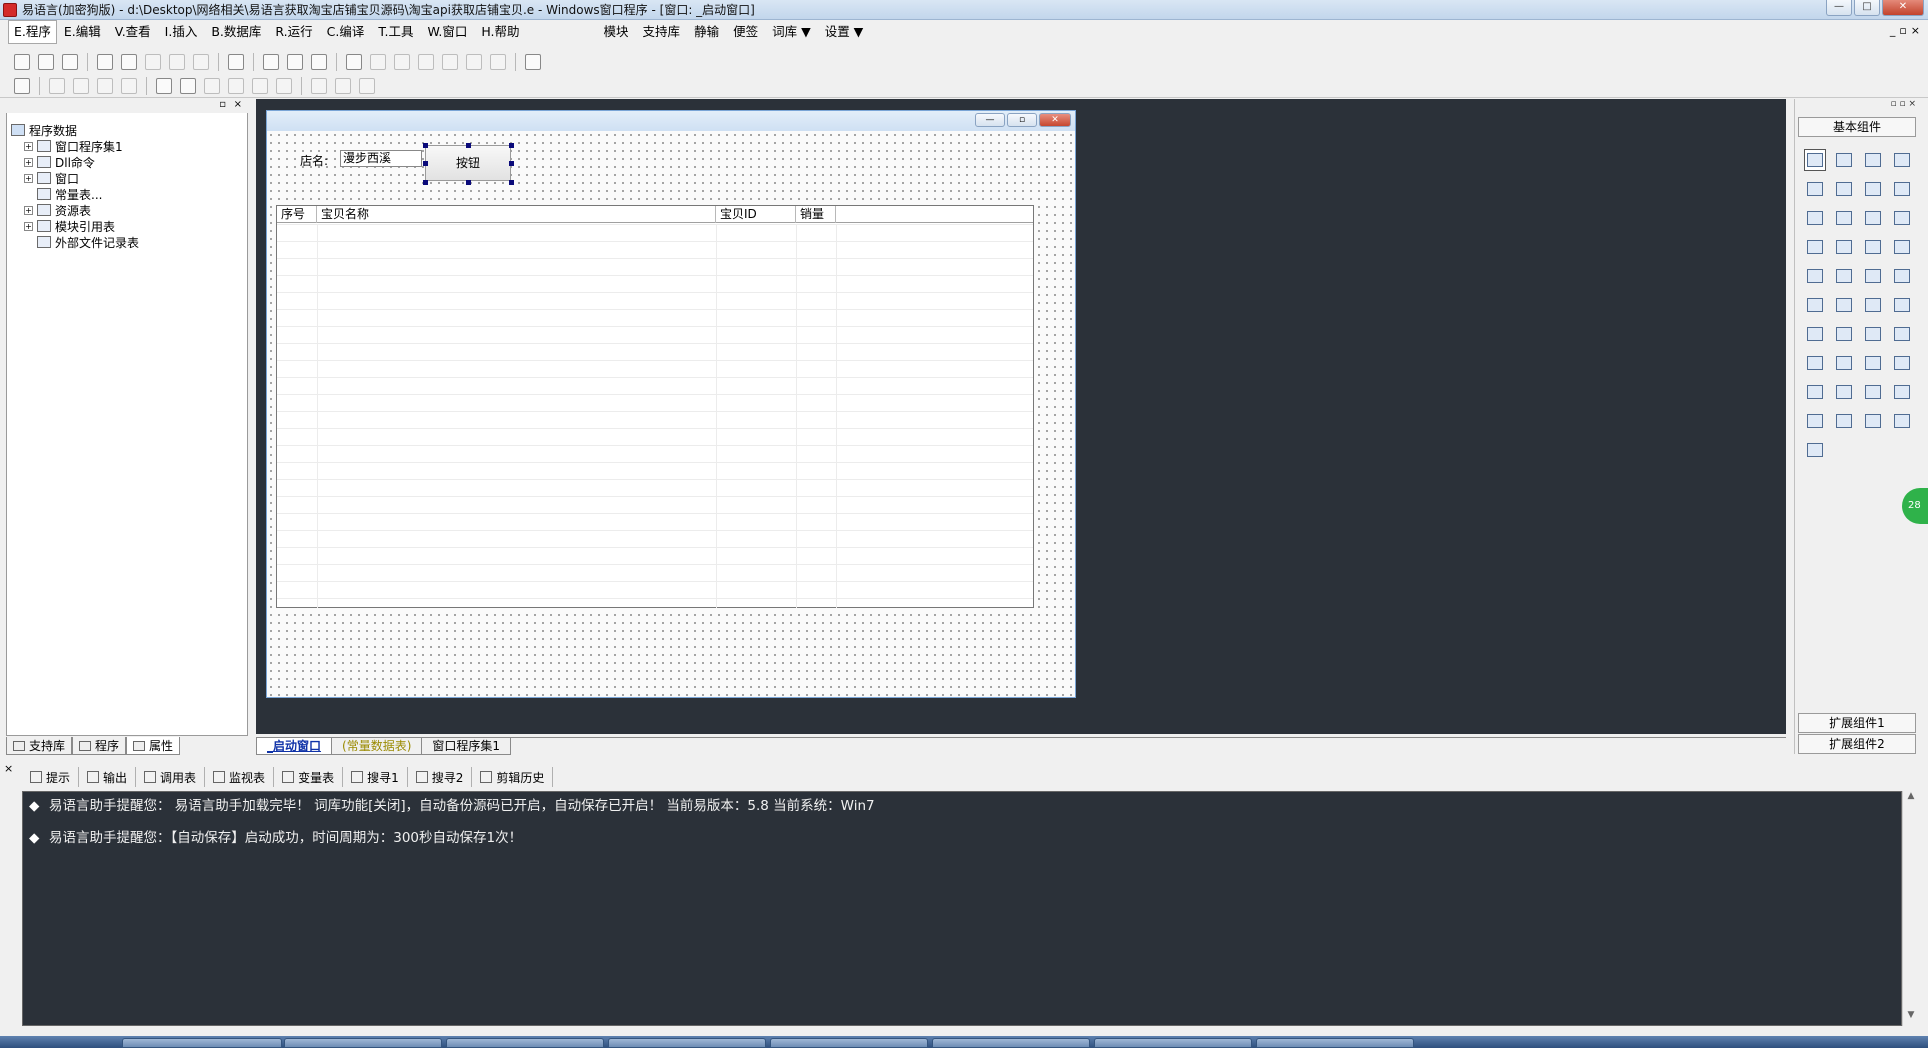 This screenshot has height=1048, width=1928. Describe the element at coordinates (75, 242) in the screenshot. I see `tree-item-external-files: 外部文件记录表` at that location.